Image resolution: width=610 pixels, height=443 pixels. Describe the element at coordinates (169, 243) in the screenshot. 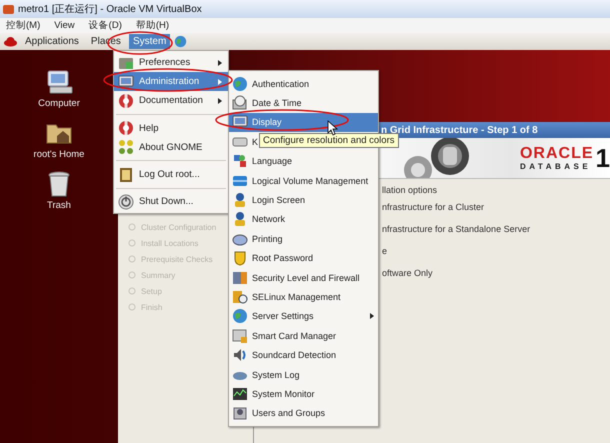

I see `step-label: Install Locations` at that location.